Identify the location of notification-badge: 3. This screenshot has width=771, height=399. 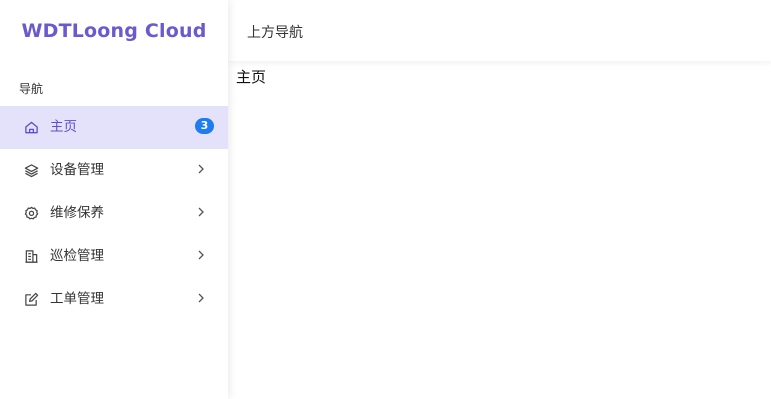
(204, 126).